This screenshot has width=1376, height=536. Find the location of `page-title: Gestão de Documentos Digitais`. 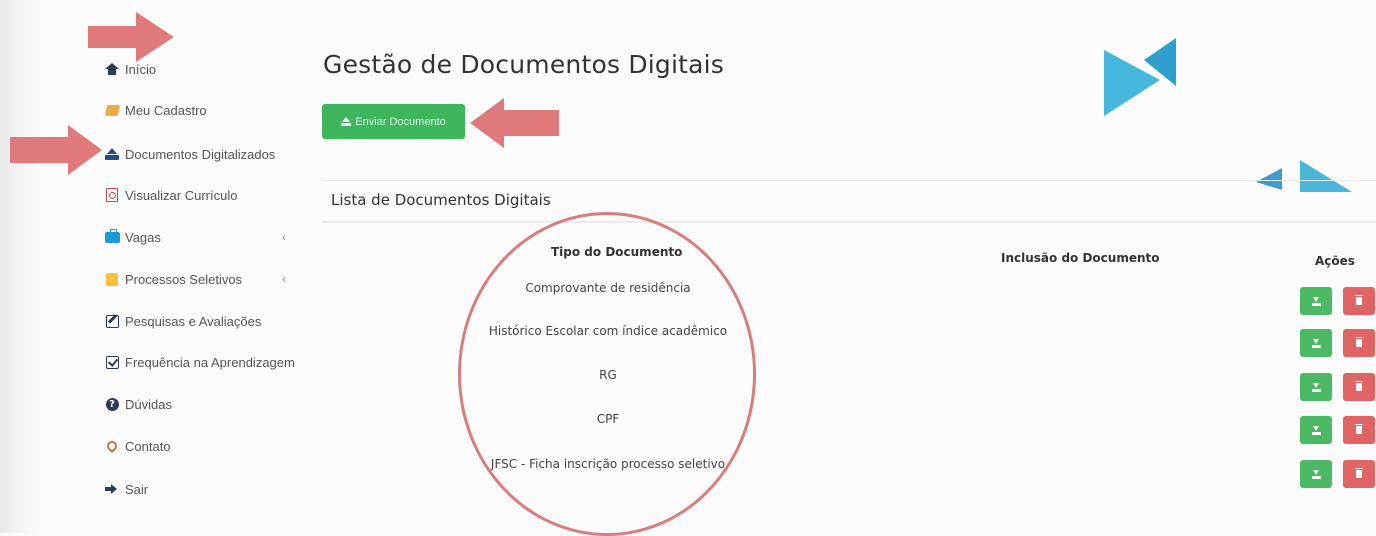

page-title: Gestão de Documentos Digitais is located at coordinates (524, 64).